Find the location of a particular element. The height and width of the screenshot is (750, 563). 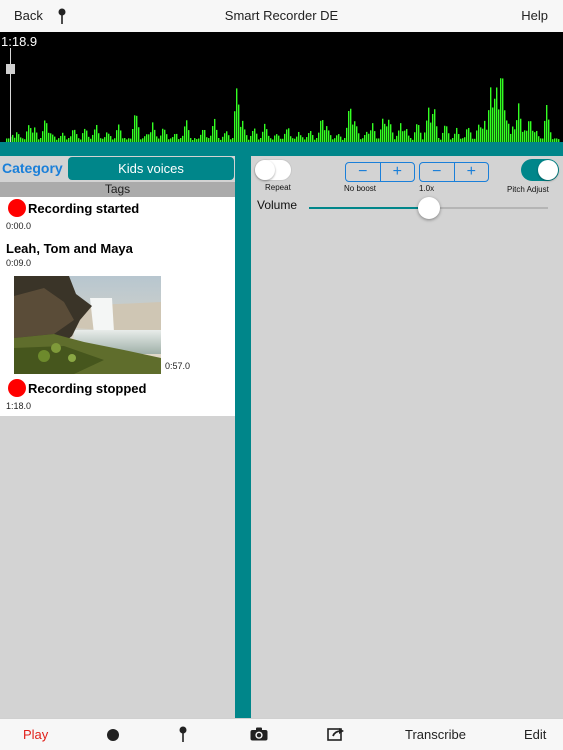

playhead-line is located at coordinates (10, 95).